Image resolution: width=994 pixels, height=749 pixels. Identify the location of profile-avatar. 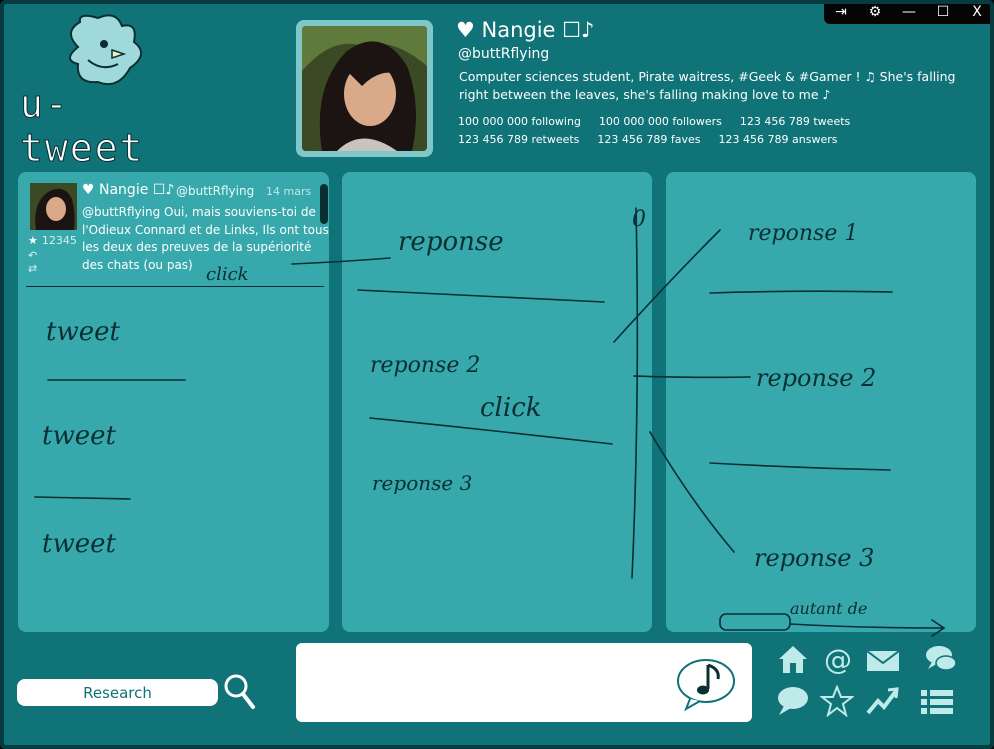
(364, 88).